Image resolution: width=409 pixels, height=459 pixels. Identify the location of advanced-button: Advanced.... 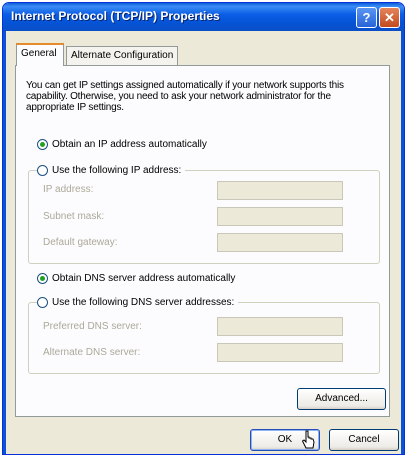
(341, 399).